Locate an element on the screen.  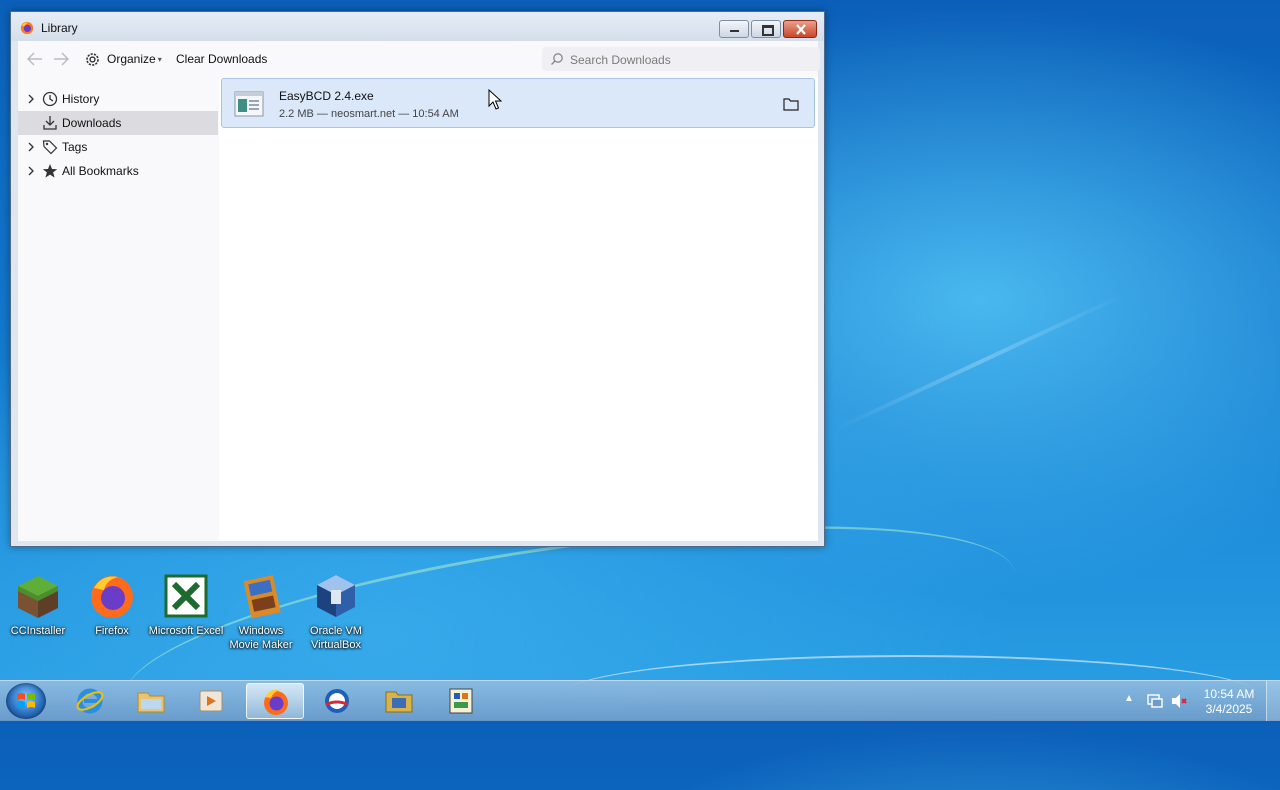
desktop-icon-label: Windows Movie Maker is located at coordinates (261, 638).